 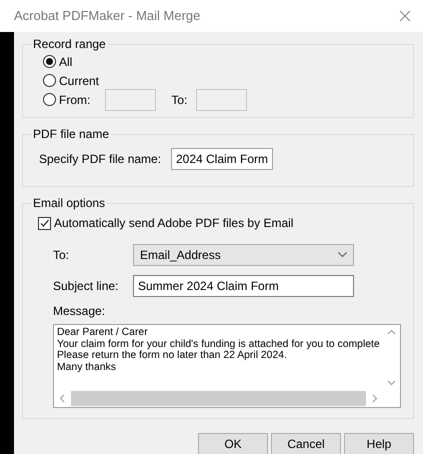 I want to click on scrollbar-thumb, so click(x=218, y=398).